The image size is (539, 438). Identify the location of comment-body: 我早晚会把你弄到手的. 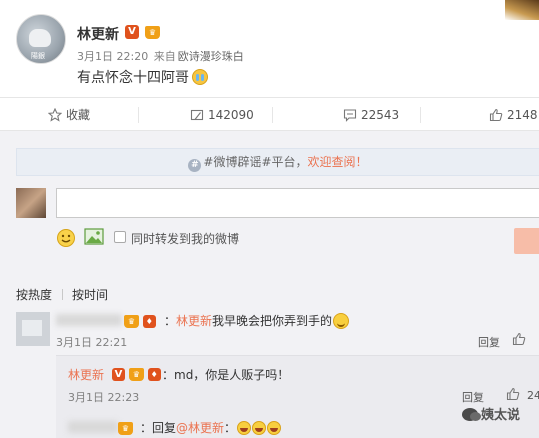
(272, 321).